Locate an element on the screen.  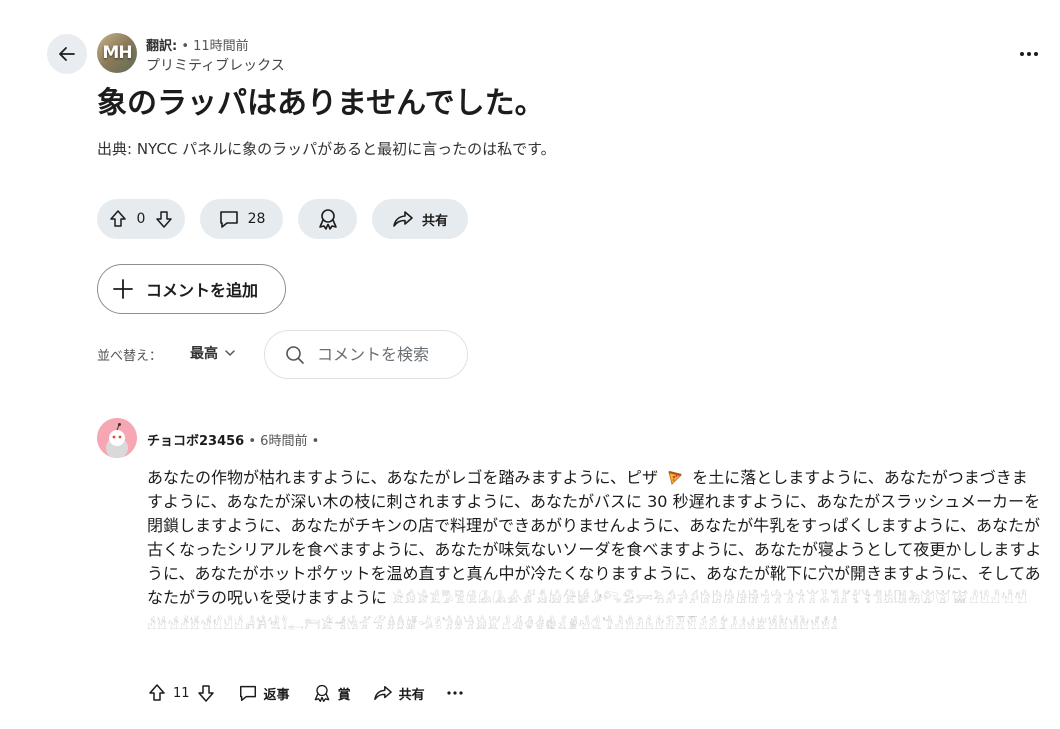
vote-control: 0 is located at coordinates (141, 219).